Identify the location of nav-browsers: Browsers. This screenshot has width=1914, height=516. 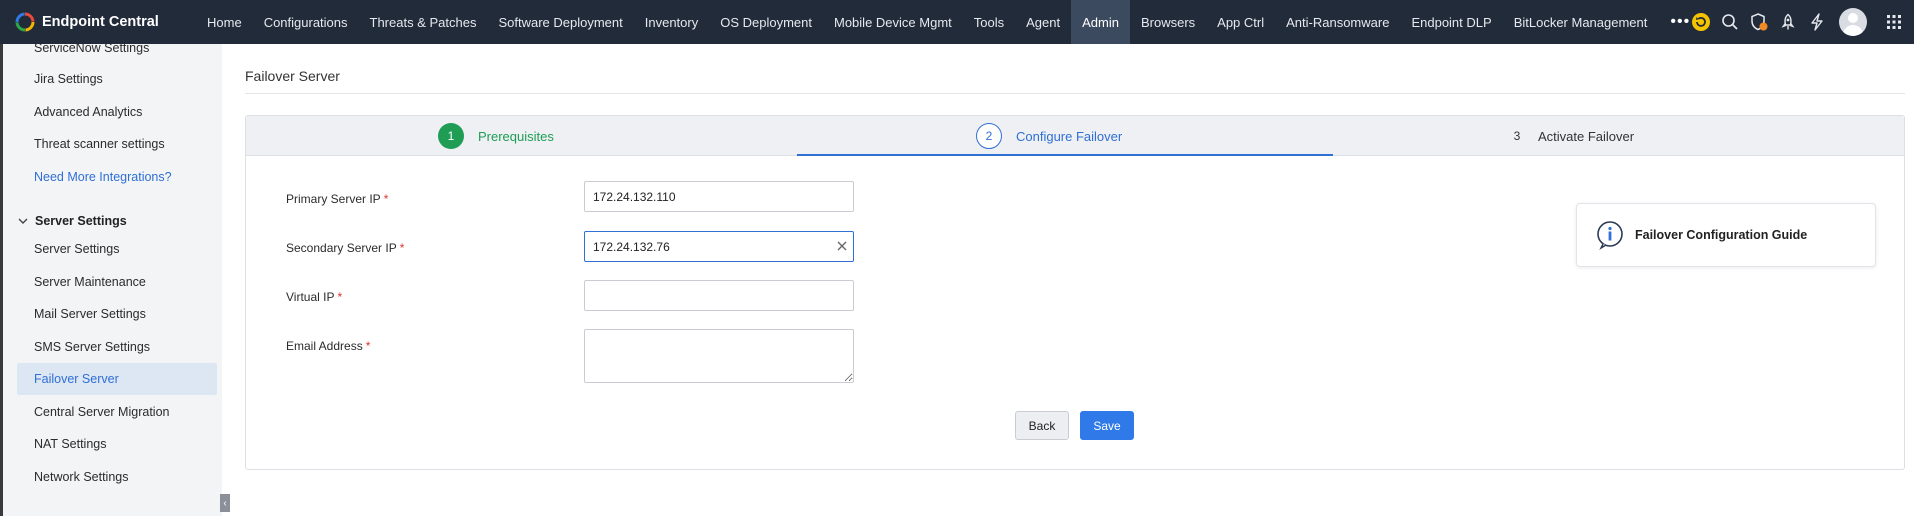
(1168, 22).